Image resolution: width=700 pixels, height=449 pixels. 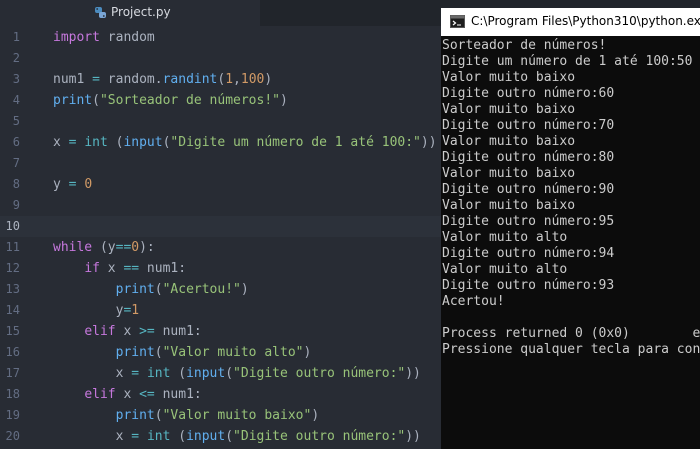 I want to click on console-line: Valor muito baixo, so click(x=509, y=141).